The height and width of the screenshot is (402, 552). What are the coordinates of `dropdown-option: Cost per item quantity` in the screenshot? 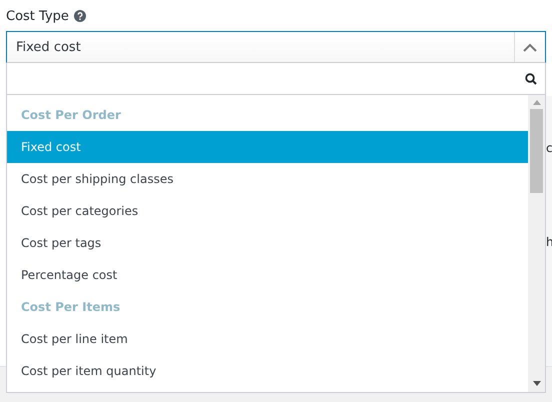 It's located at (267, 371).